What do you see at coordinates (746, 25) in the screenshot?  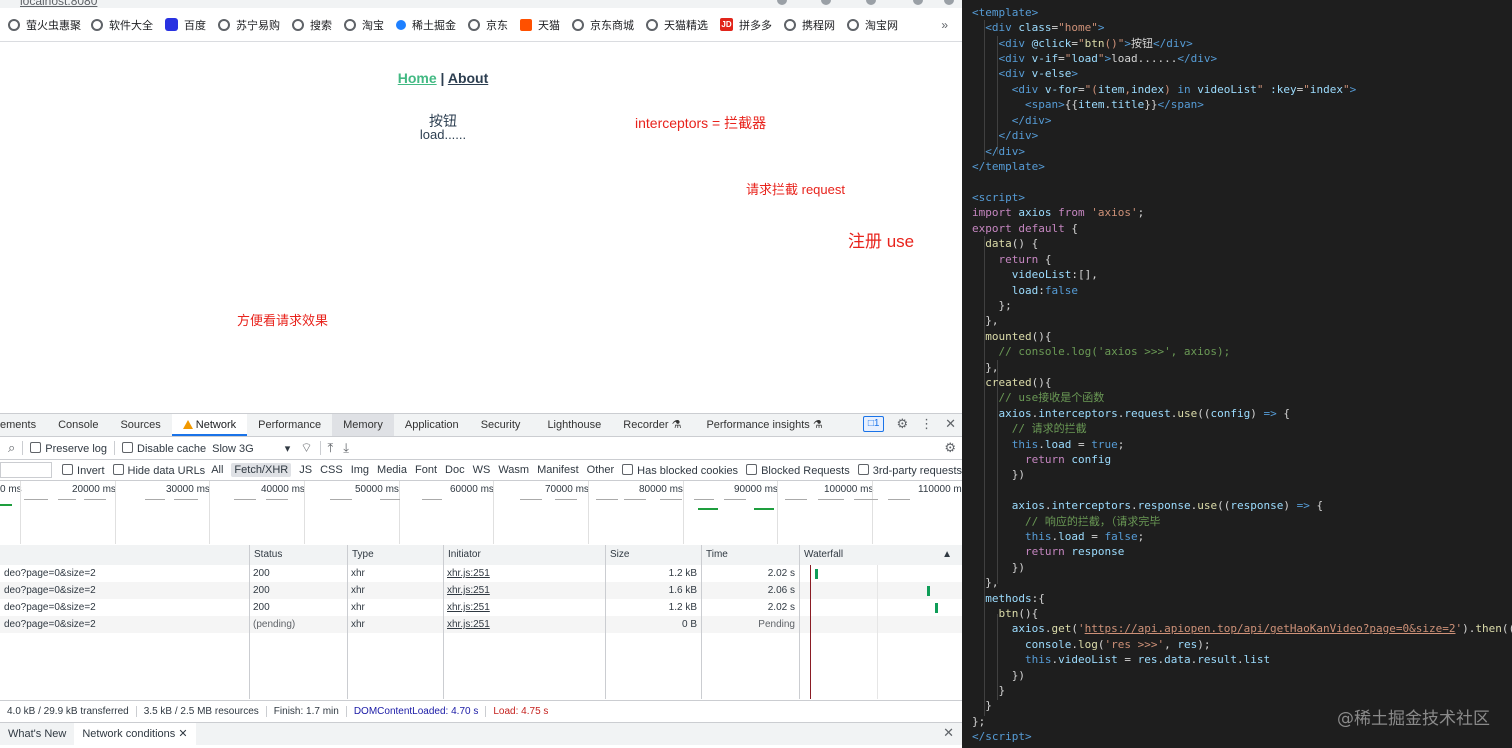 I see `bookmark-item: JD 拼多多` at bounding box center [746, 25].